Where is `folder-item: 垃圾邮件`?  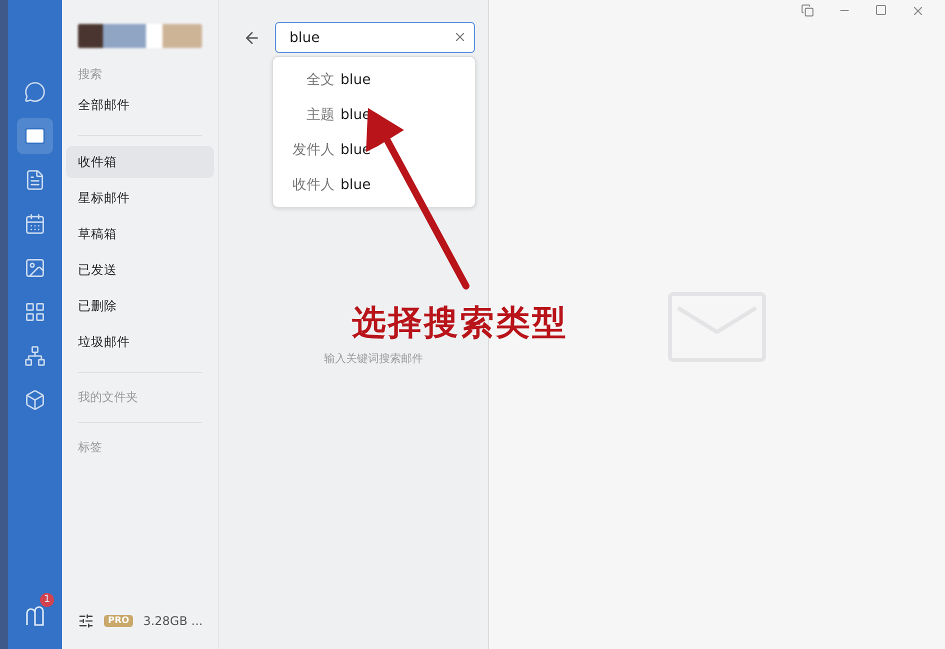
folder-item: 垃圾邮件 is located at coordinates (140, 342).